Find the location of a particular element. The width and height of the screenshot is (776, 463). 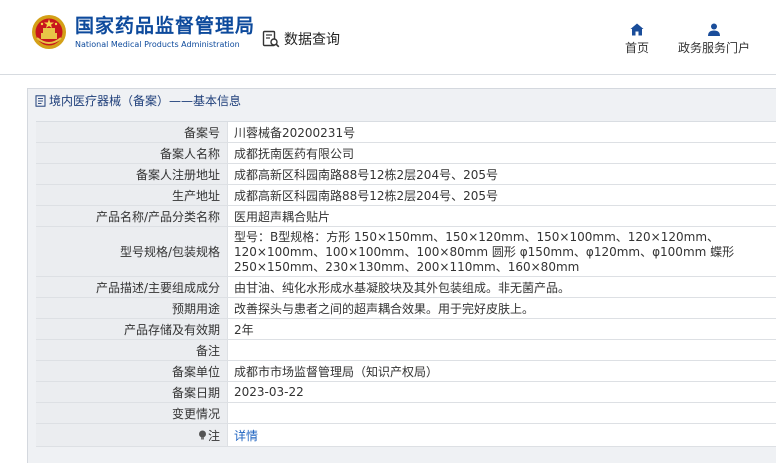

data-search-icon is located at coordinates (271, 39).